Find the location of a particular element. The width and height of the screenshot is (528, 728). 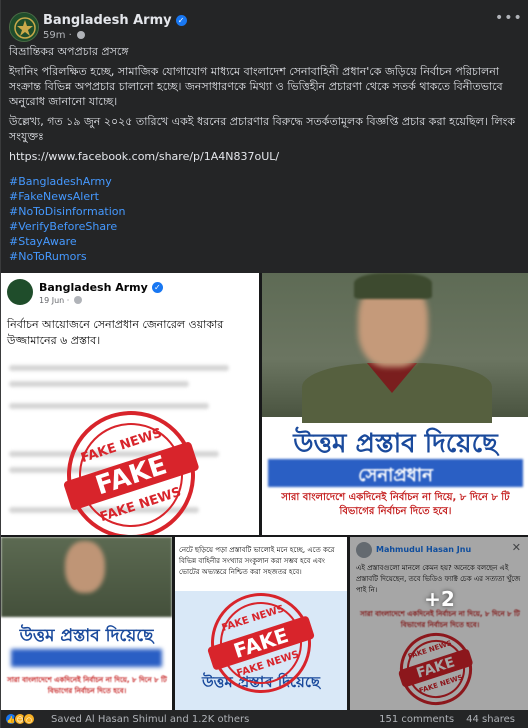

officer-photo is located at coordinates (395, 348).